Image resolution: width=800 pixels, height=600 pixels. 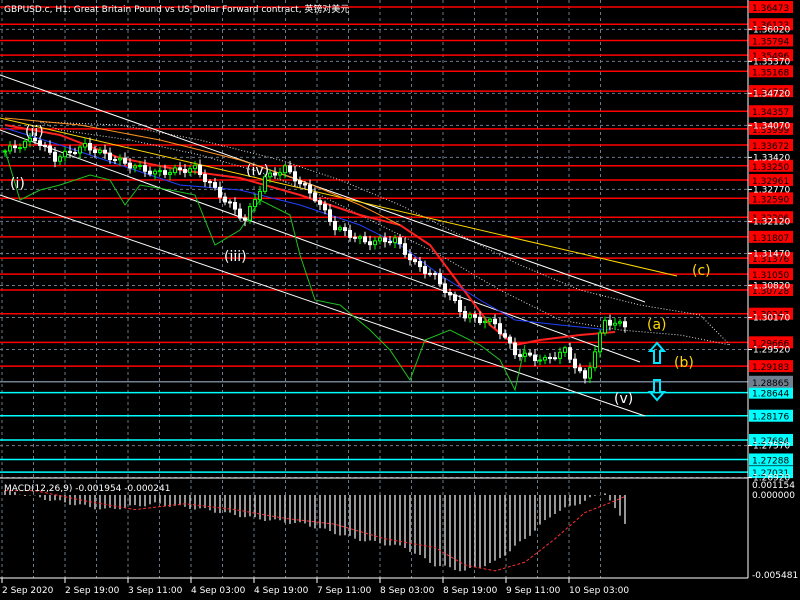 I want to click on wave-label-i: (i), so click(x=17, y=184).